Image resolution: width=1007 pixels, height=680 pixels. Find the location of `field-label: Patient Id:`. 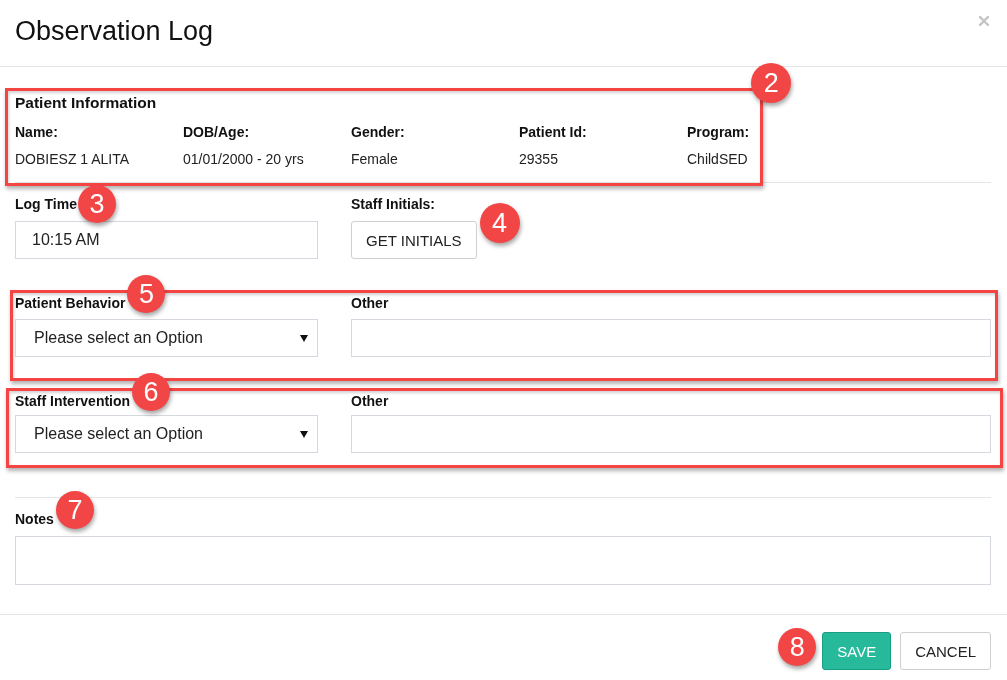

field-label: Patient Id: is located at coordinates (553, 132).